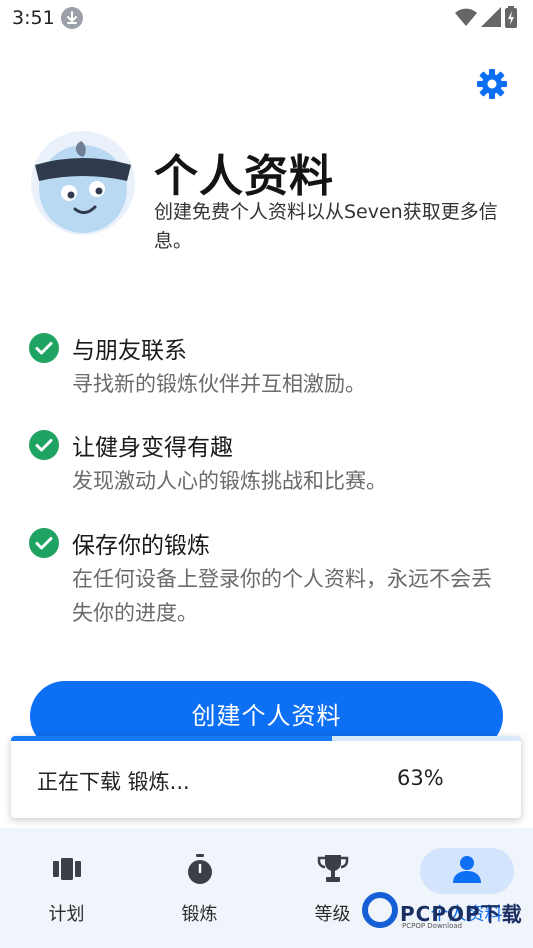  I want to click on watermark-p-icon, so click(380, 910).